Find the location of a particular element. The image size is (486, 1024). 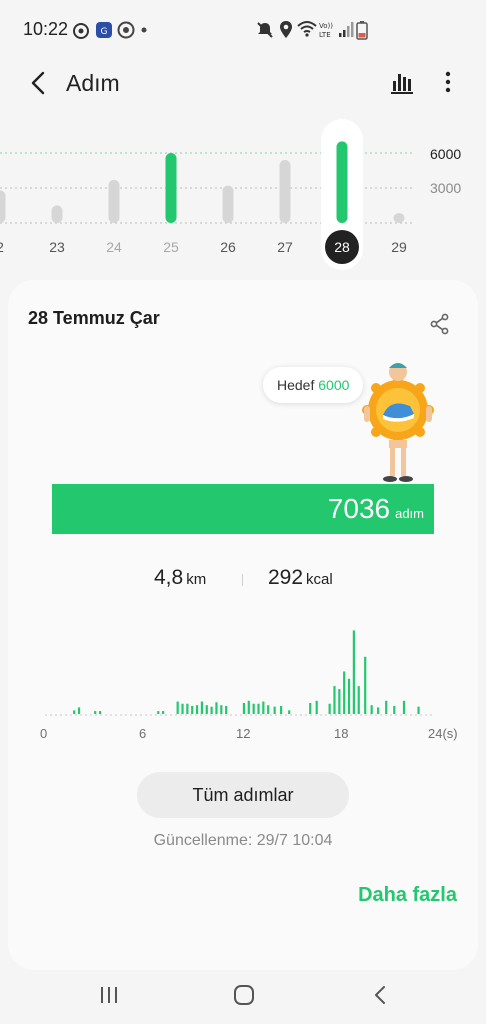

calories-unit: kcal is located at coordinates (319, 579).